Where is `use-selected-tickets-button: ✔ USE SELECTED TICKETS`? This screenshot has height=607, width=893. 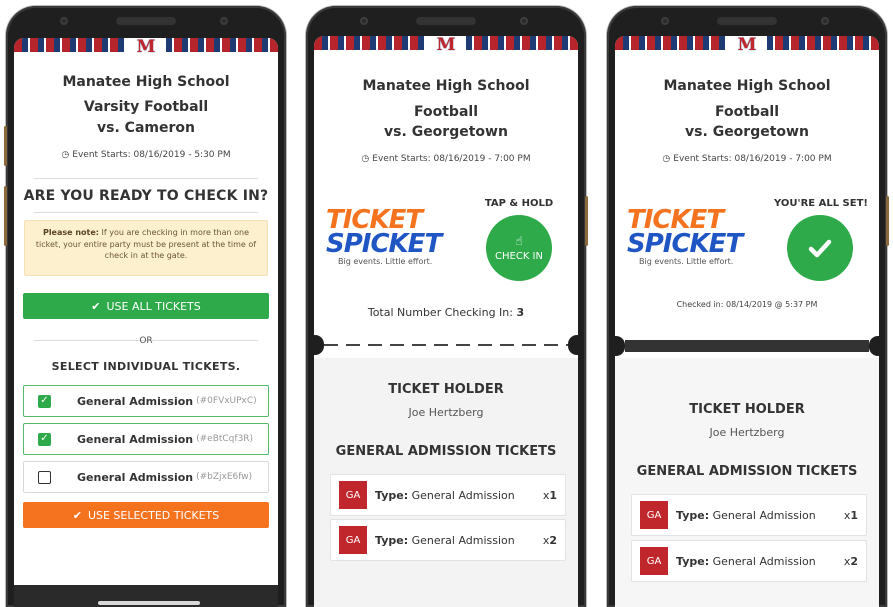 use-selected-tickets-button: ✔ USE SELECTED TICKETS is located at coordinates (146, 515).